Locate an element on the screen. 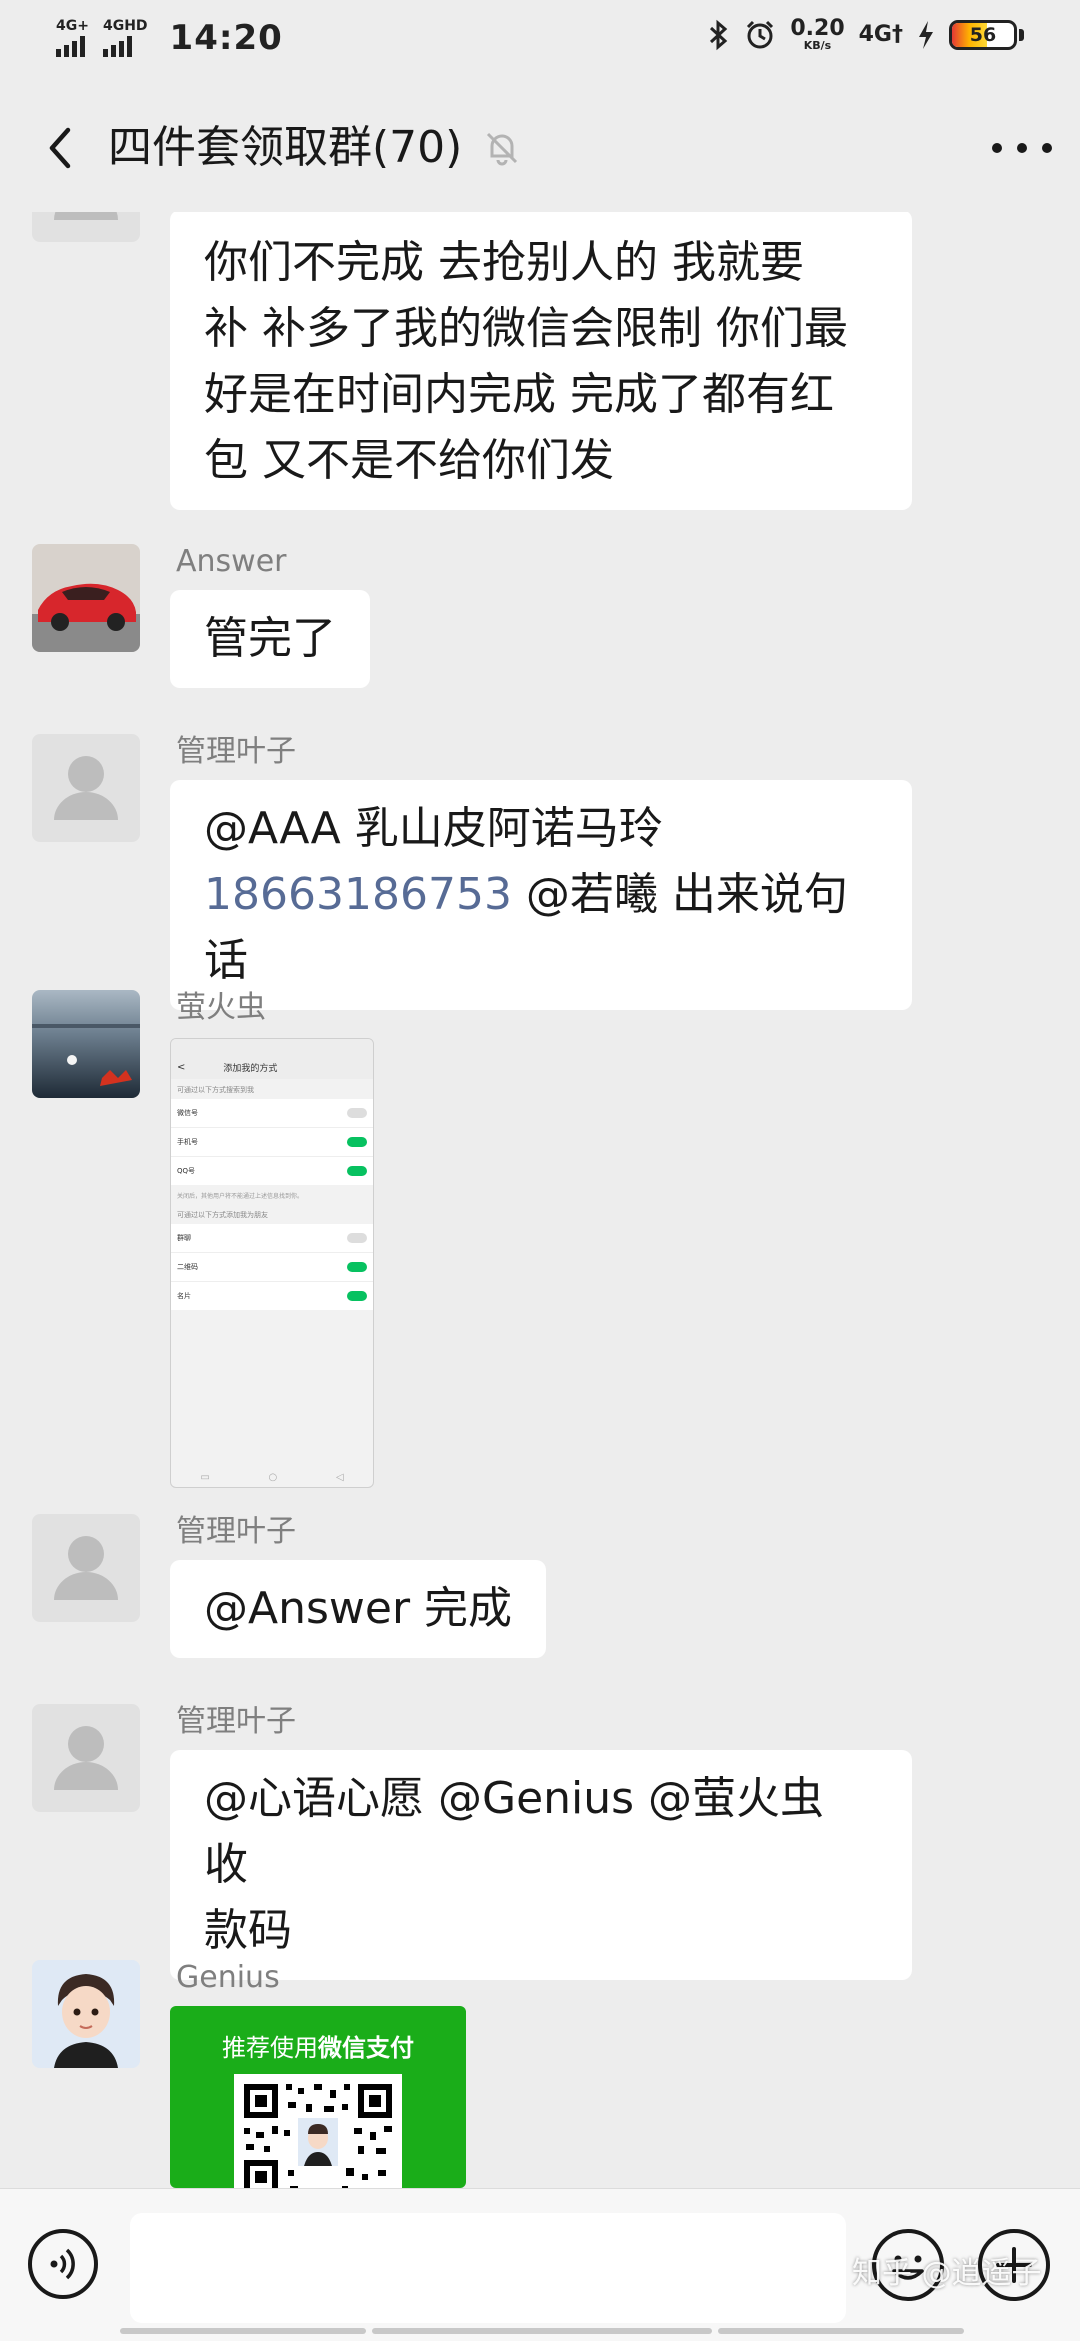 Image resolution: width=1080 pixels, height=2341 pixels. charging-icon is located at coordinates (926, 34).